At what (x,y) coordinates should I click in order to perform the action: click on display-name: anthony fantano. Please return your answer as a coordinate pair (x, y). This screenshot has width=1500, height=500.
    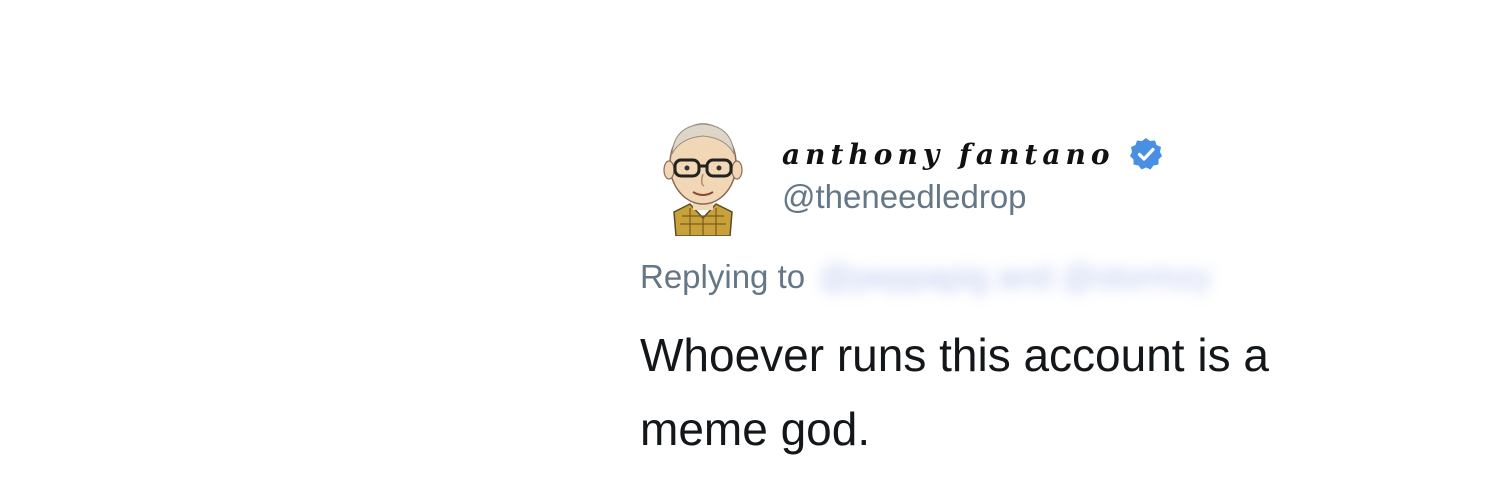
    Looking at the image, I should click on (948, 154).